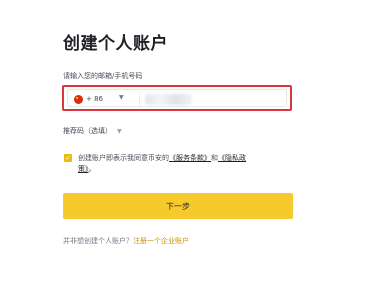 This screenshot has width=372, height=298. What do you see at coordinates (94, 99) in the screenshot?
I see `country-code: + 86` at bounding box center [94, 99].